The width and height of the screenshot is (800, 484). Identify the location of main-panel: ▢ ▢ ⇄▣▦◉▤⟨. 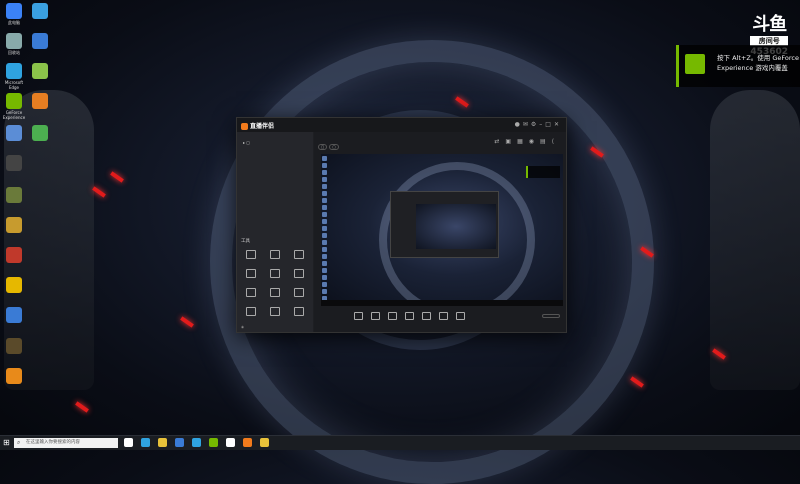
(440, 232).